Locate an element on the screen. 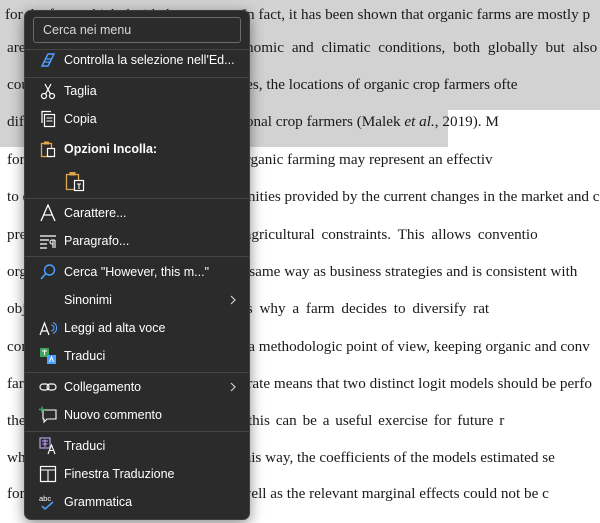 This screenshot has height=523, width=600. translate-icon is located at coordinates (48, 356).